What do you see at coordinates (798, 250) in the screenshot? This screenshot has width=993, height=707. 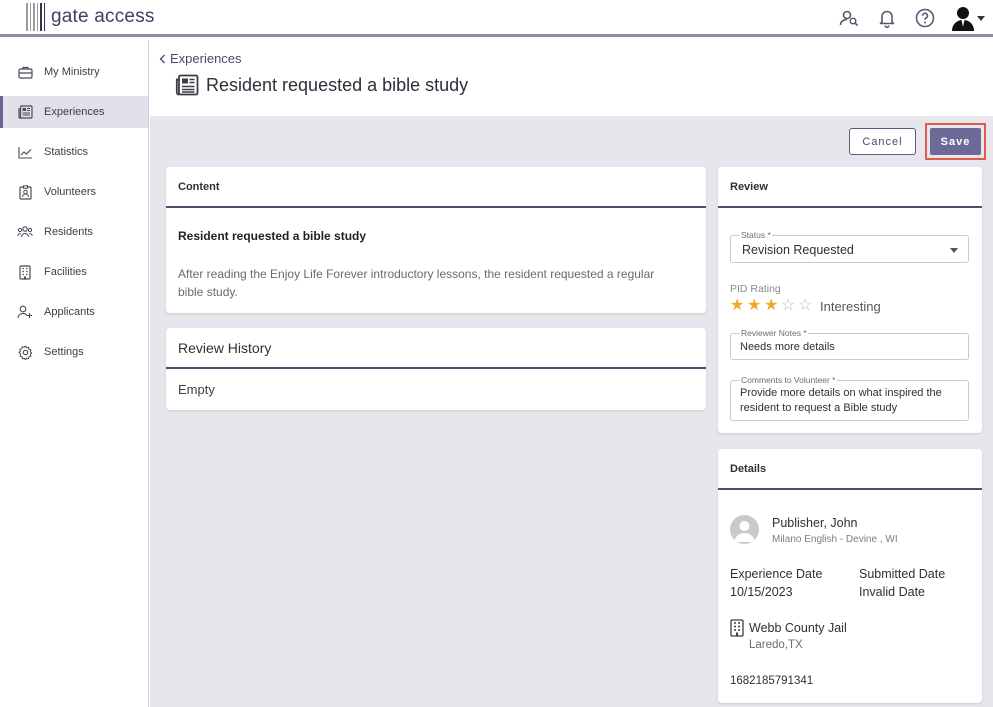 I see `status-value: Revision Requested` at bounding box center [798, 250].